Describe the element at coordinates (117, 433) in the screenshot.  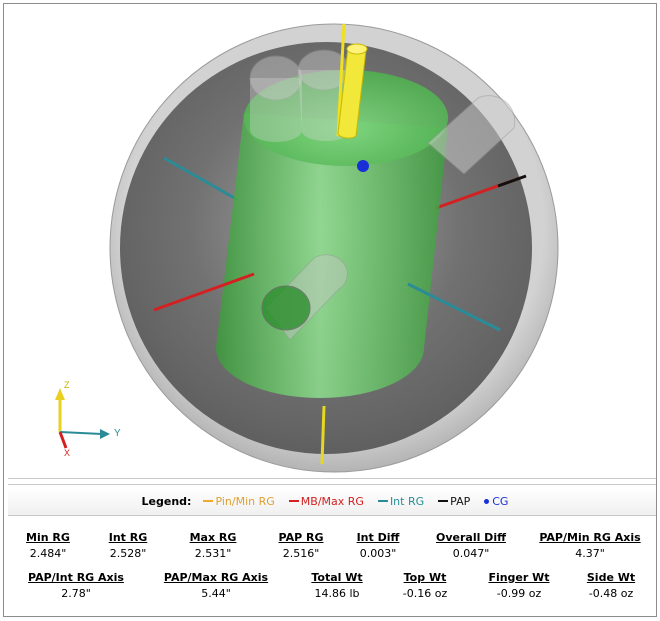
I see `axis-y-label: Y` at that location.